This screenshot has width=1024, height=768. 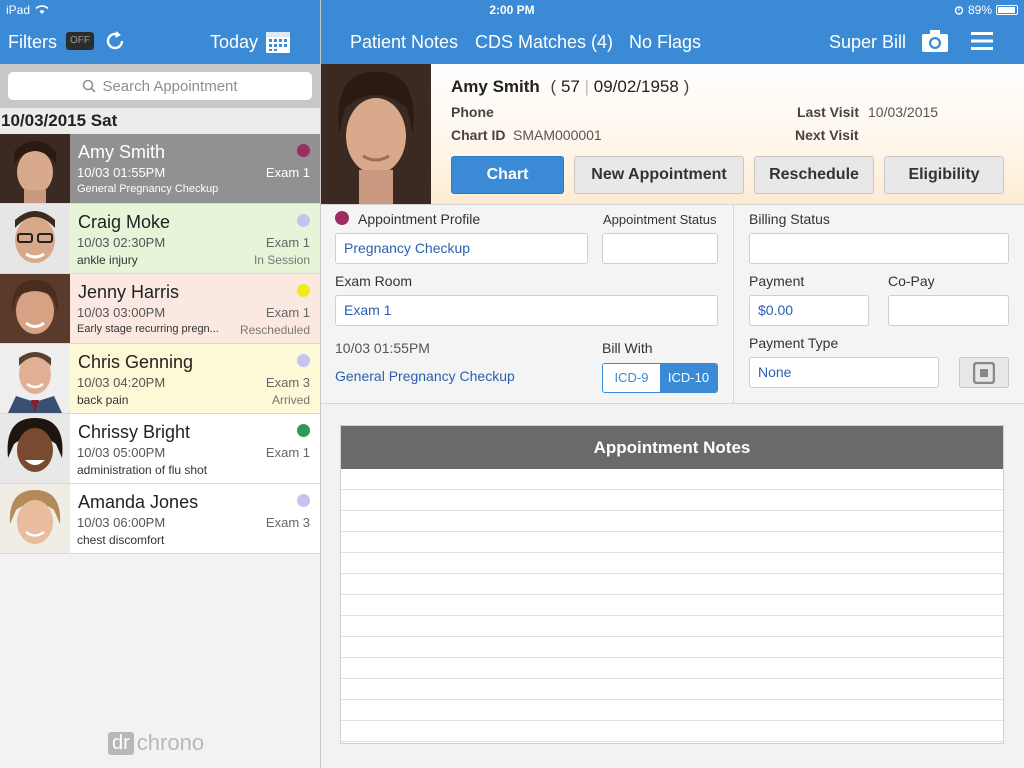 I want to click on status-bar: iPad 2:00 PM 89%, so click(x=512, y=10).